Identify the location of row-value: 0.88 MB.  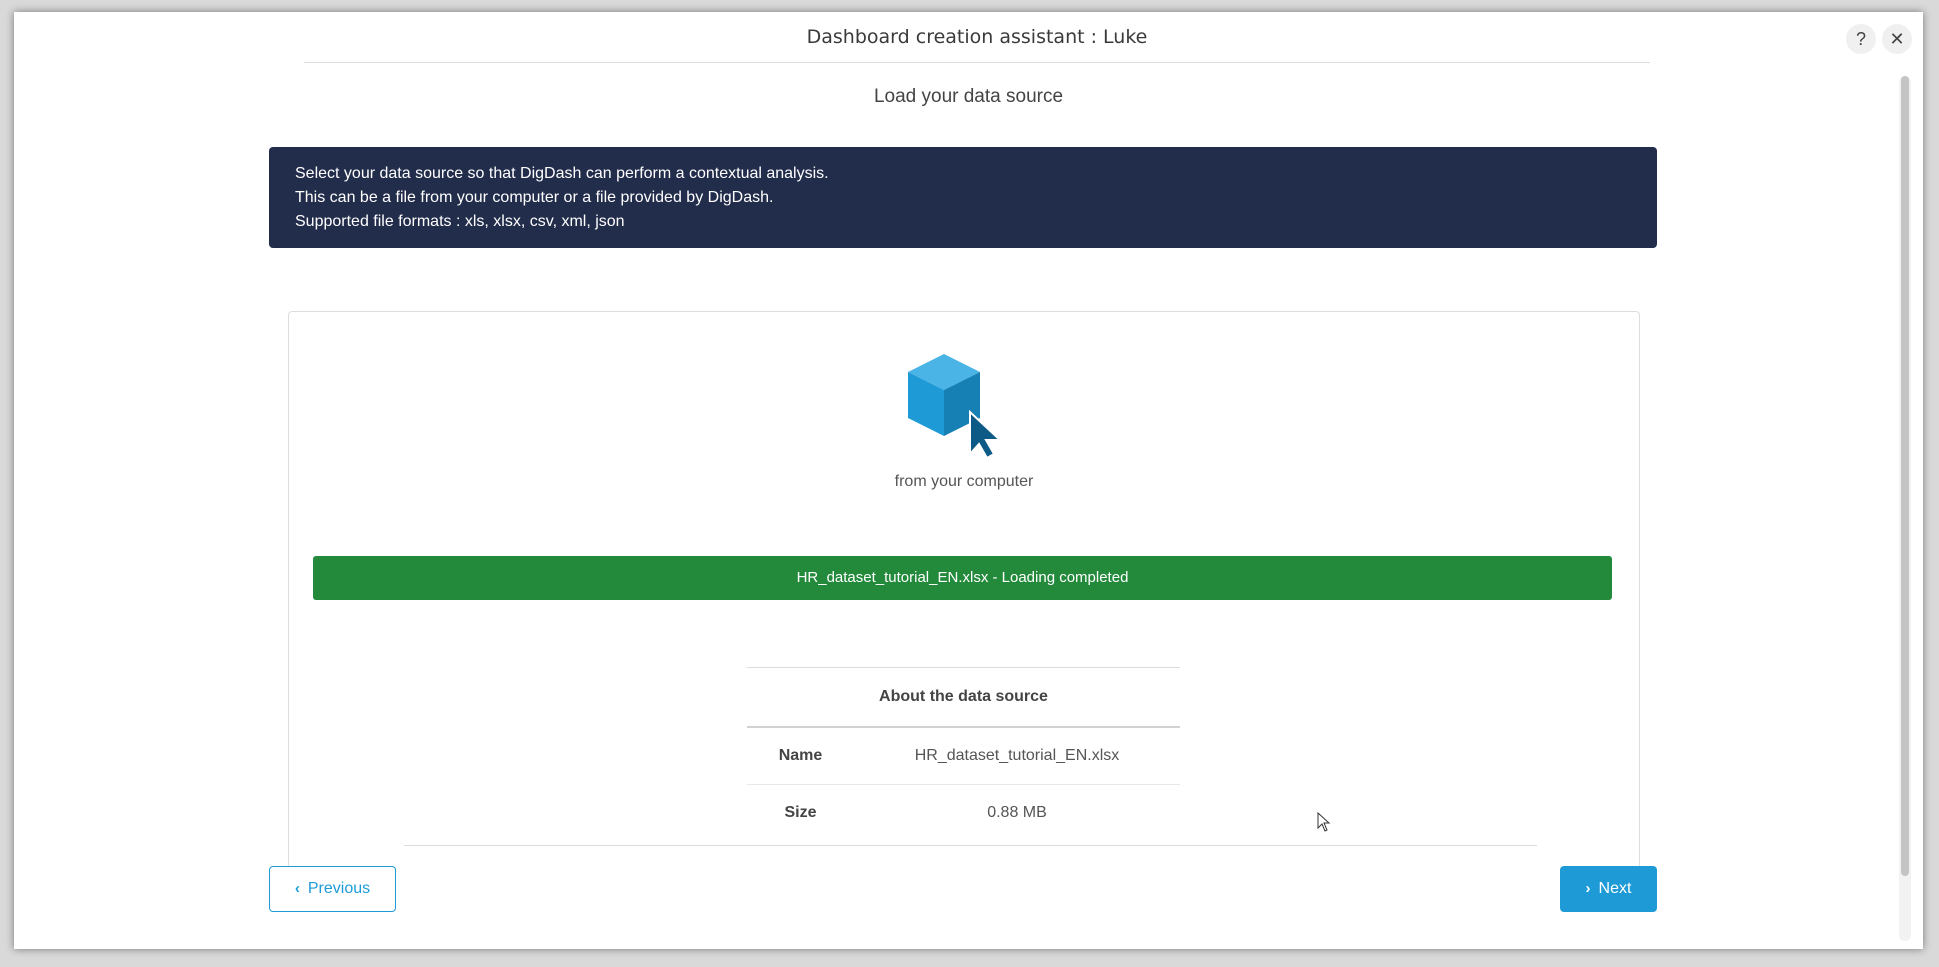
(1017, 812).